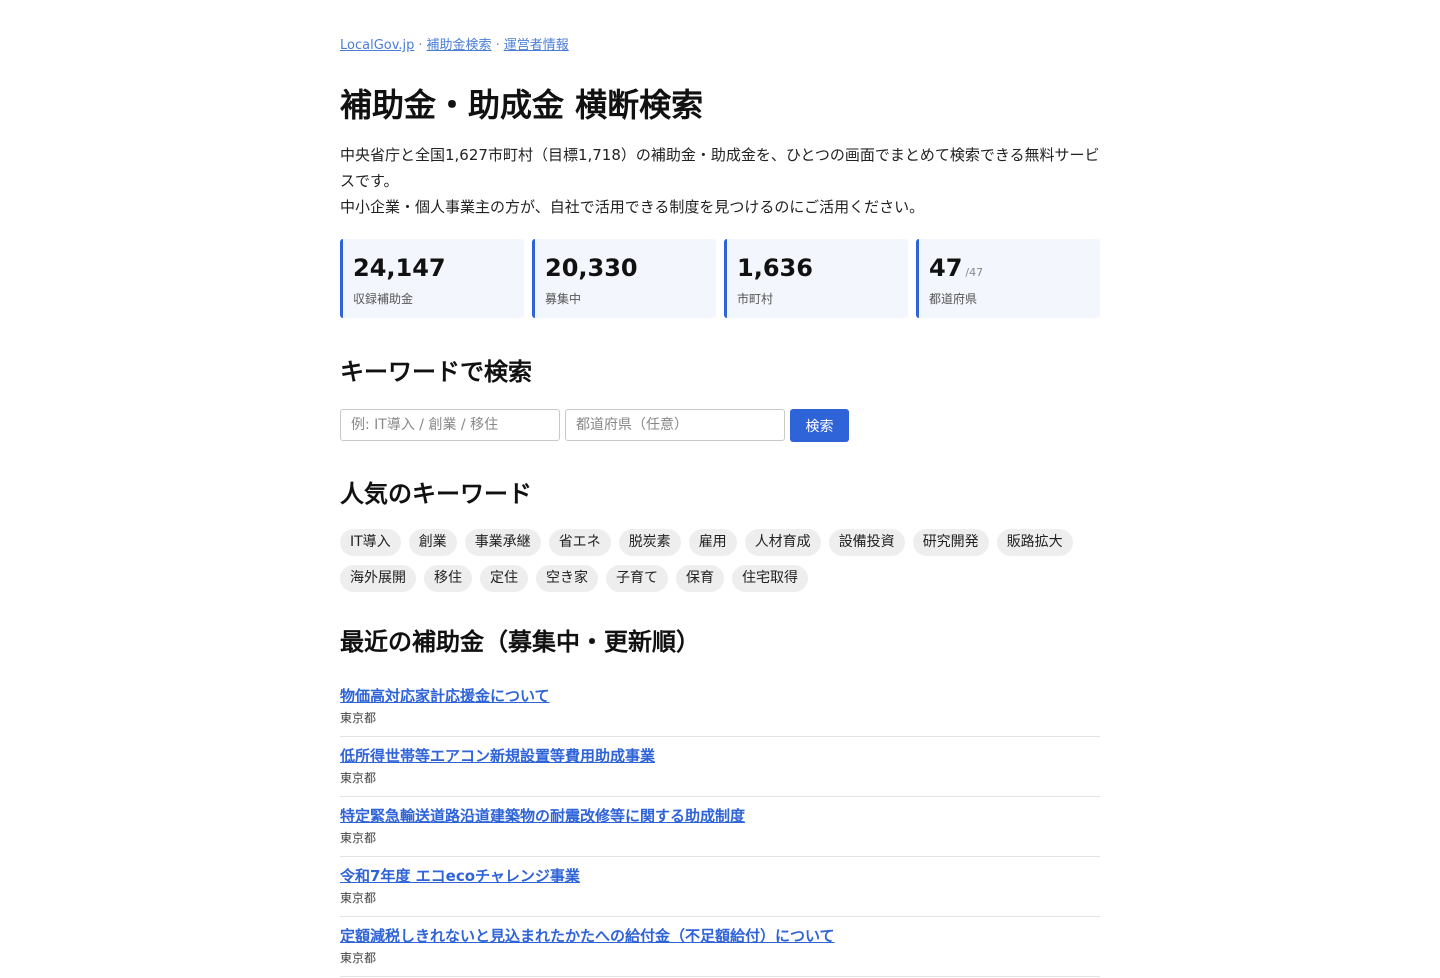 The image size is (1440, 978). Describe the element at coordinates (950, 542) in the screenshot. I see `keyword-chip: 研究開発` at that location.